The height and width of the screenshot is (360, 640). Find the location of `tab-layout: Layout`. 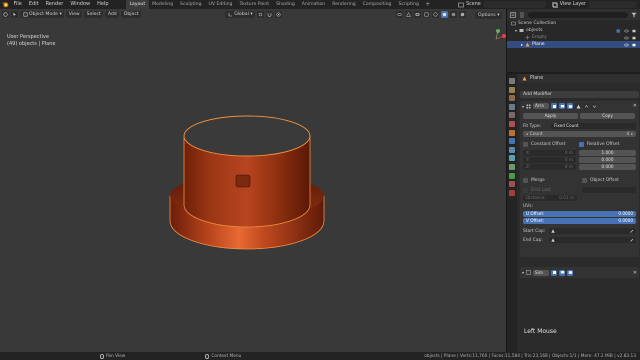

tab-layout: Layout is located at coordinates (137, 4).